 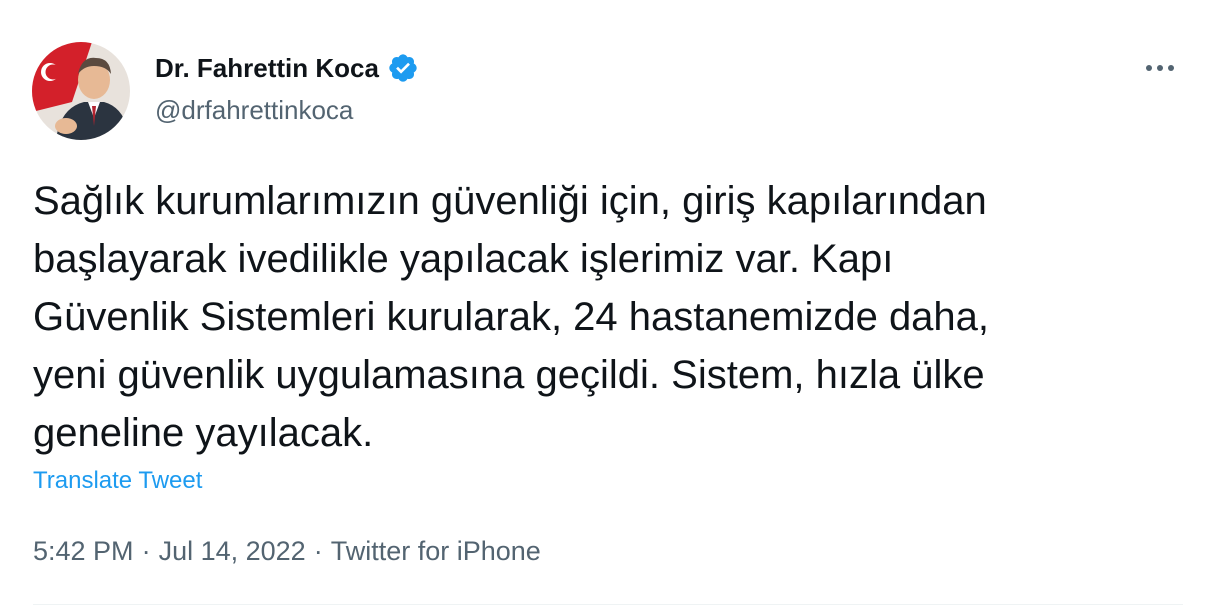 I want to click on author-display-name: Dr. Fahrettin Koca, so click(x=267, y=68).